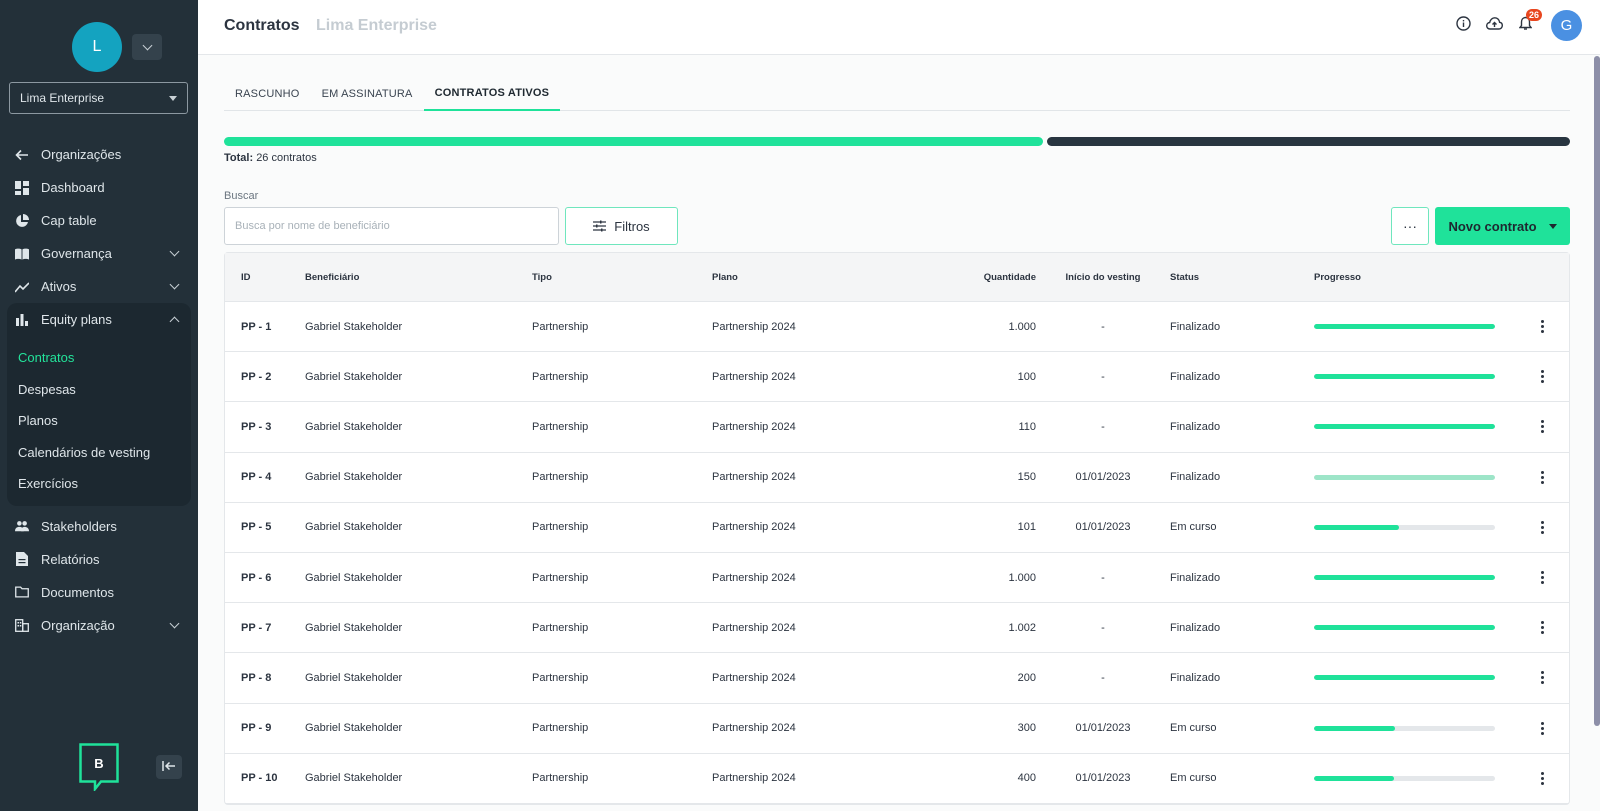  What do you see at coordinates (99, 421) in the screenshot?
I see `sidebar-subitem-planos: Planos` at bounding box center [99, 421].